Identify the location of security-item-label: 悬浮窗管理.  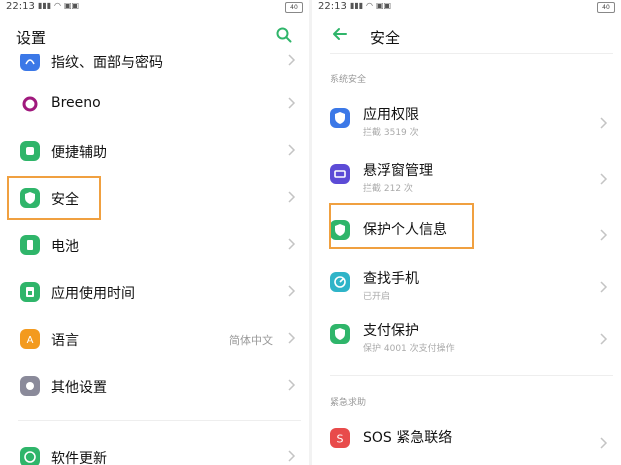
(398, 171).